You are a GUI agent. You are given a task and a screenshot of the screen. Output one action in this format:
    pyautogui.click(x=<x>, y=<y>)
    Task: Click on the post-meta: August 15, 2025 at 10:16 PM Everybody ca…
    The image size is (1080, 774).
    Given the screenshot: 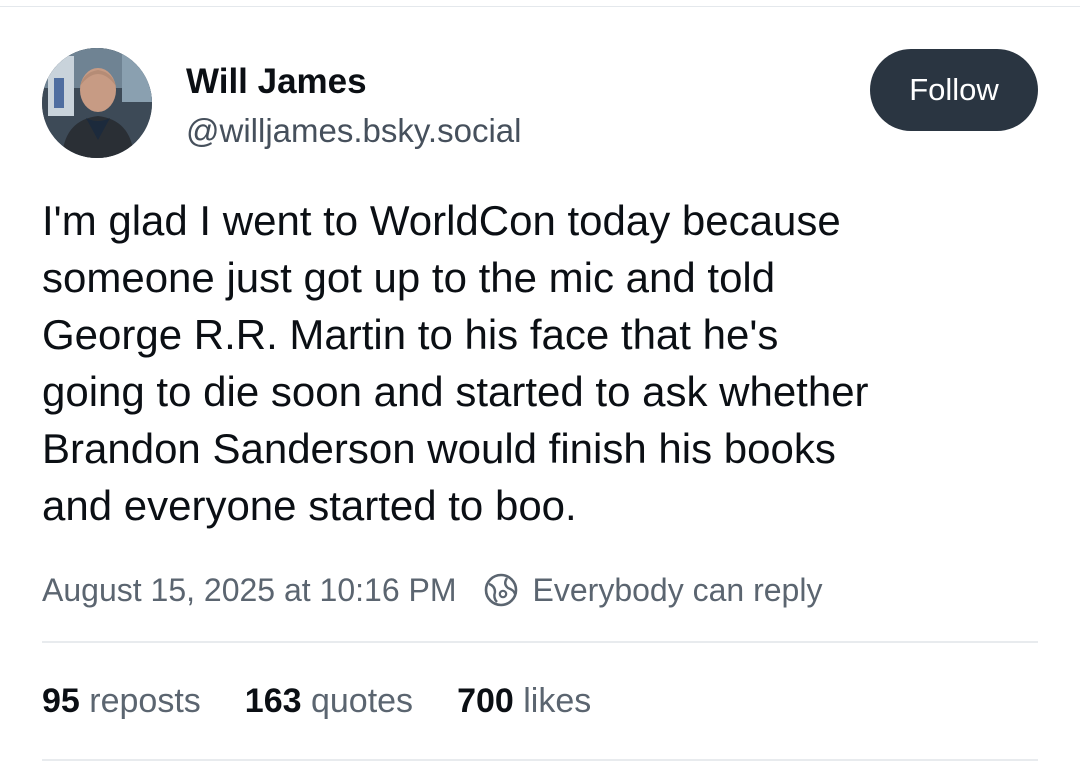 What is the action you would take?
    pyautogui.click(x=432, y=590)
    